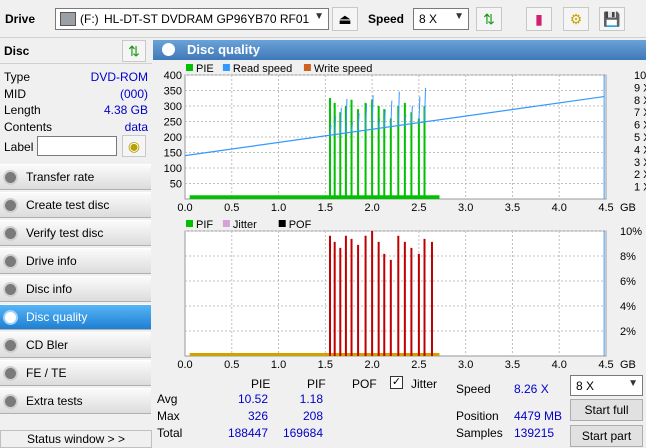 The image size is (646, 448). I want to click on status-window-button: Status window > >, so click(76, 439).